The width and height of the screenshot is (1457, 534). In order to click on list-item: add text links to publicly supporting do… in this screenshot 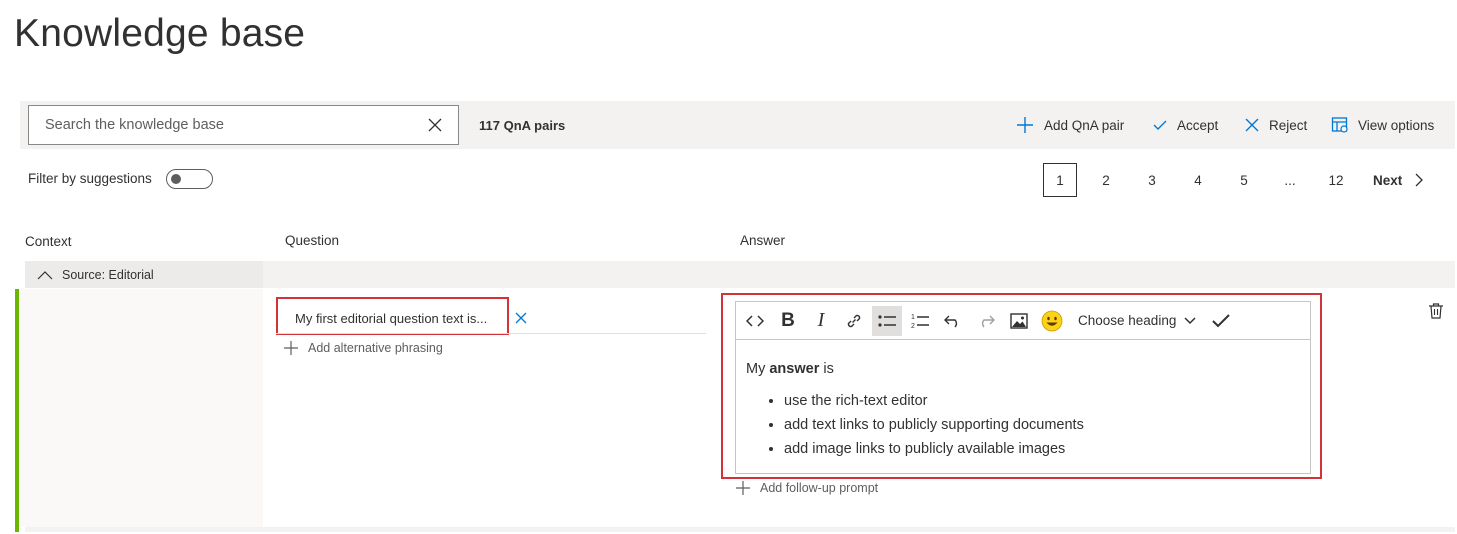, I will do `click(934, 425)`.